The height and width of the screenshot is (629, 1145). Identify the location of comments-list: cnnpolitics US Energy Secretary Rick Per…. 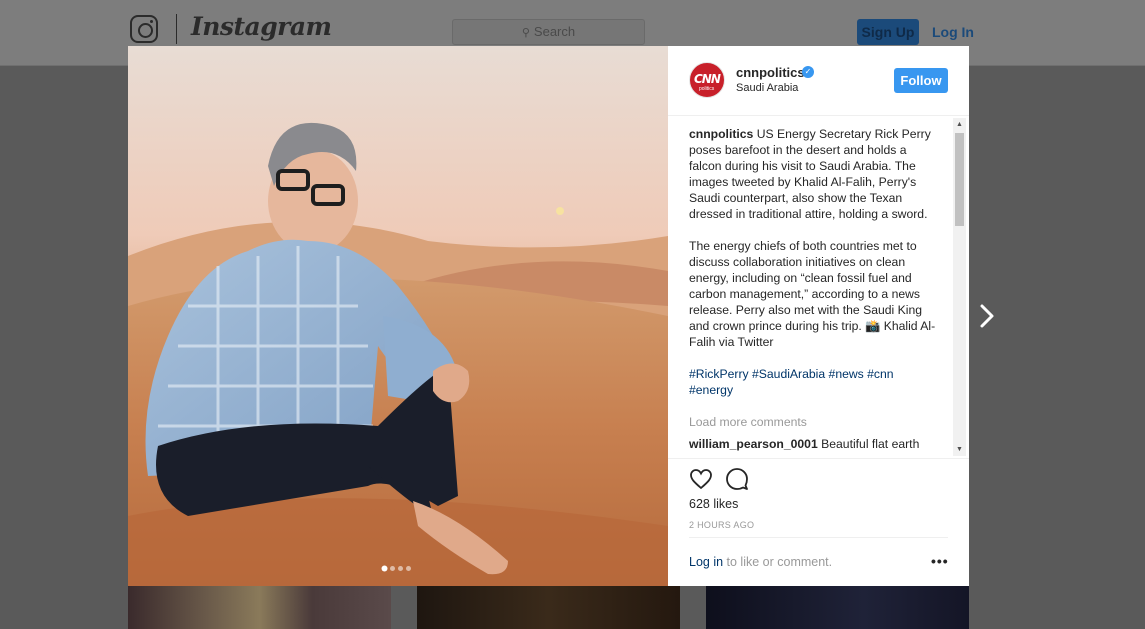
(814, 291).